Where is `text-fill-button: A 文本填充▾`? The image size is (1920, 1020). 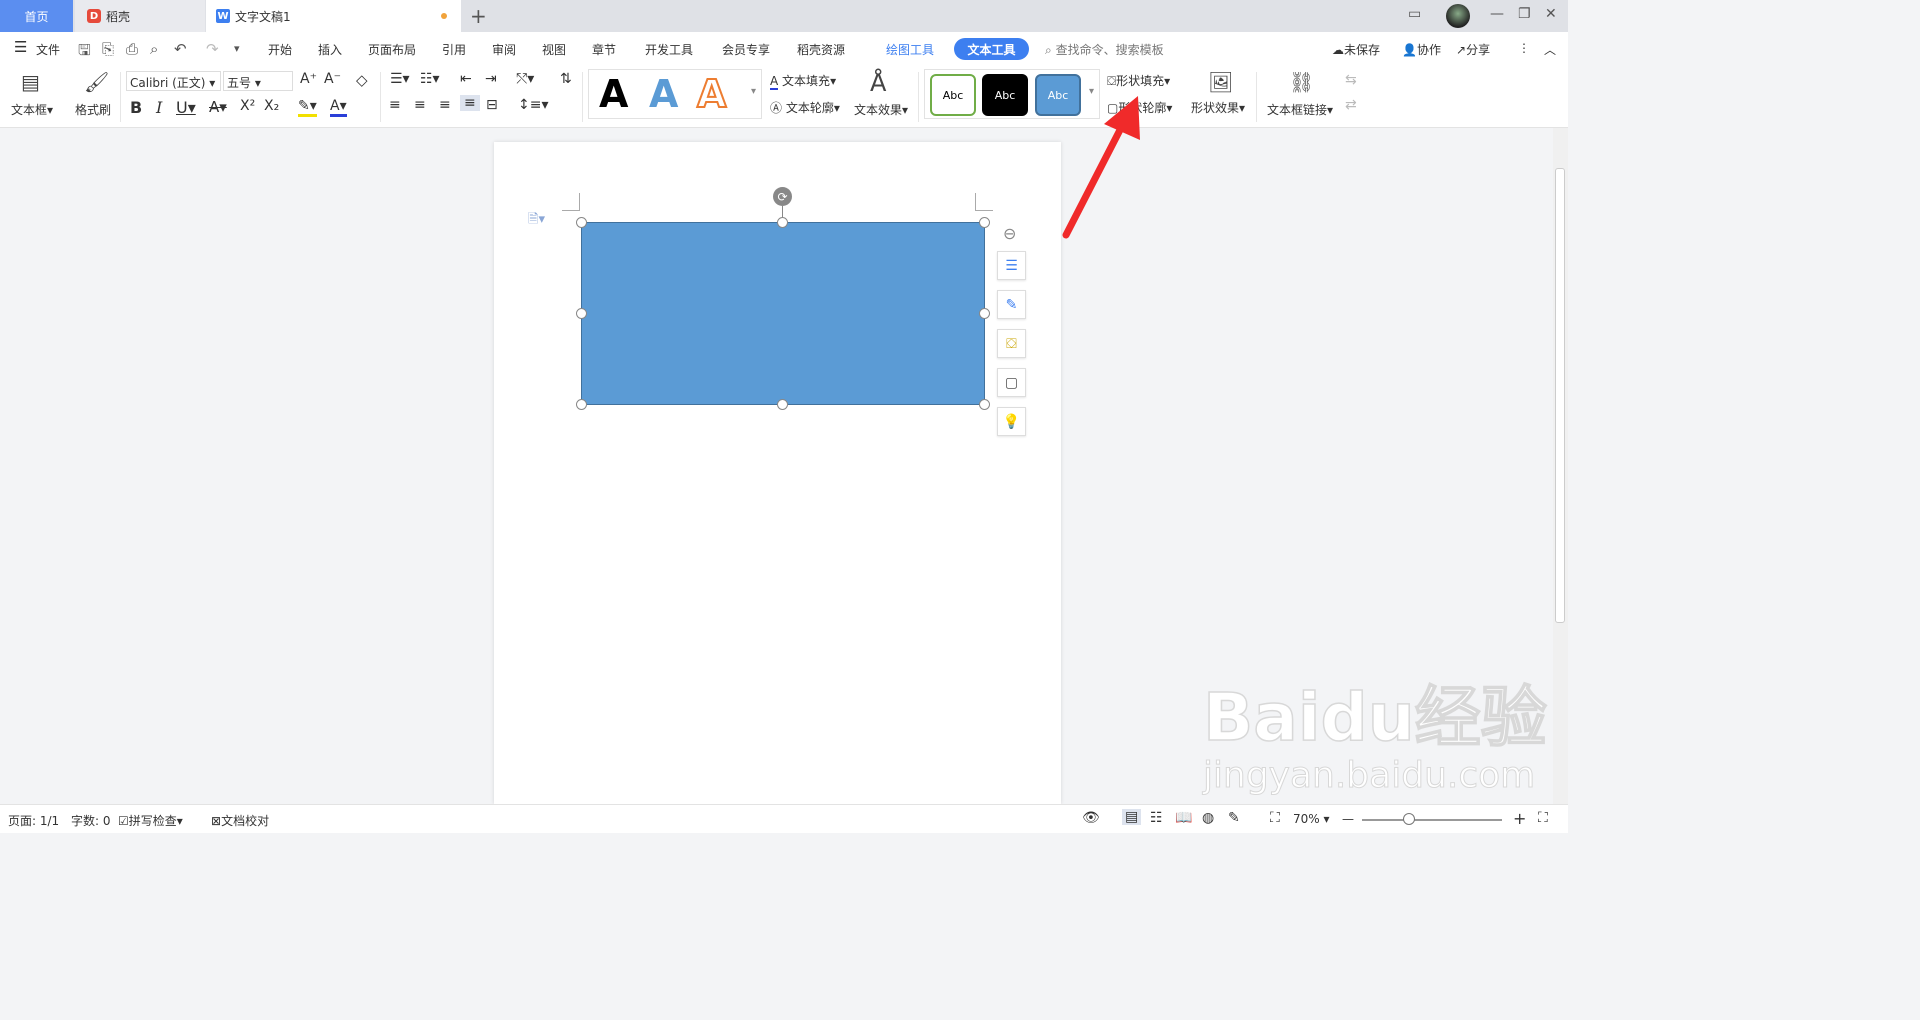
text-fill-button: A 文本填充▾ is located at coordinates (803, 81).